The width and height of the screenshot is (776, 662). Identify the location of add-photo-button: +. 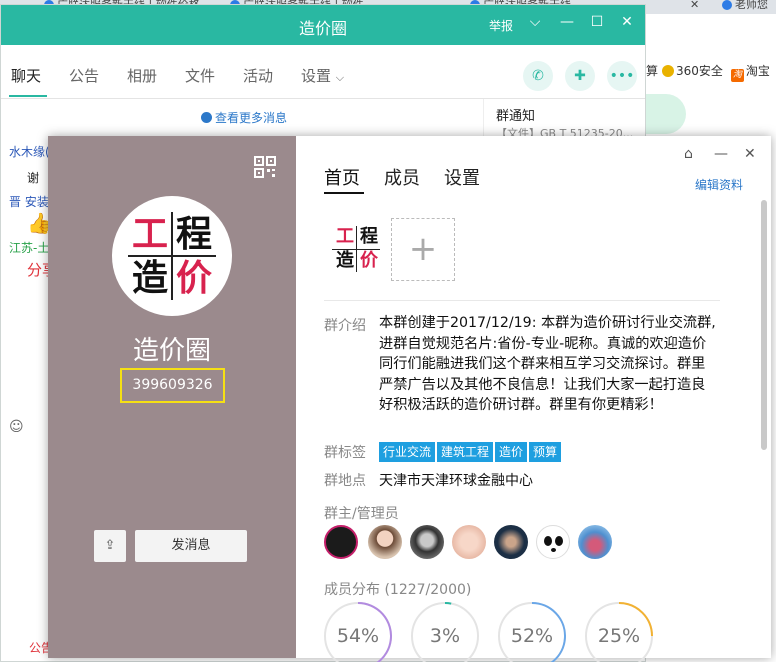
(423, 249).